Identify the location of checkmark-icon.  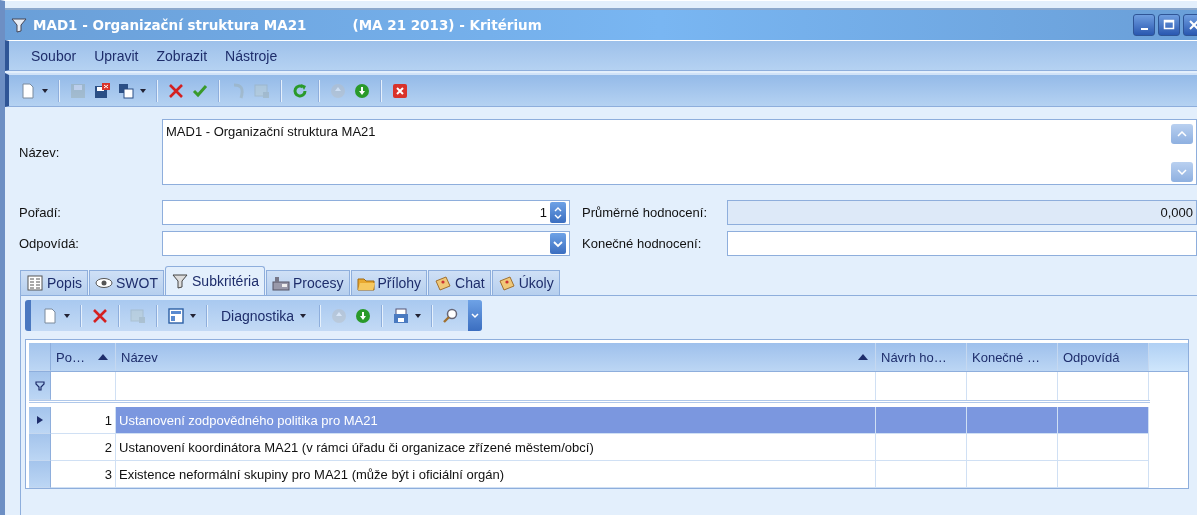
(200, 90).